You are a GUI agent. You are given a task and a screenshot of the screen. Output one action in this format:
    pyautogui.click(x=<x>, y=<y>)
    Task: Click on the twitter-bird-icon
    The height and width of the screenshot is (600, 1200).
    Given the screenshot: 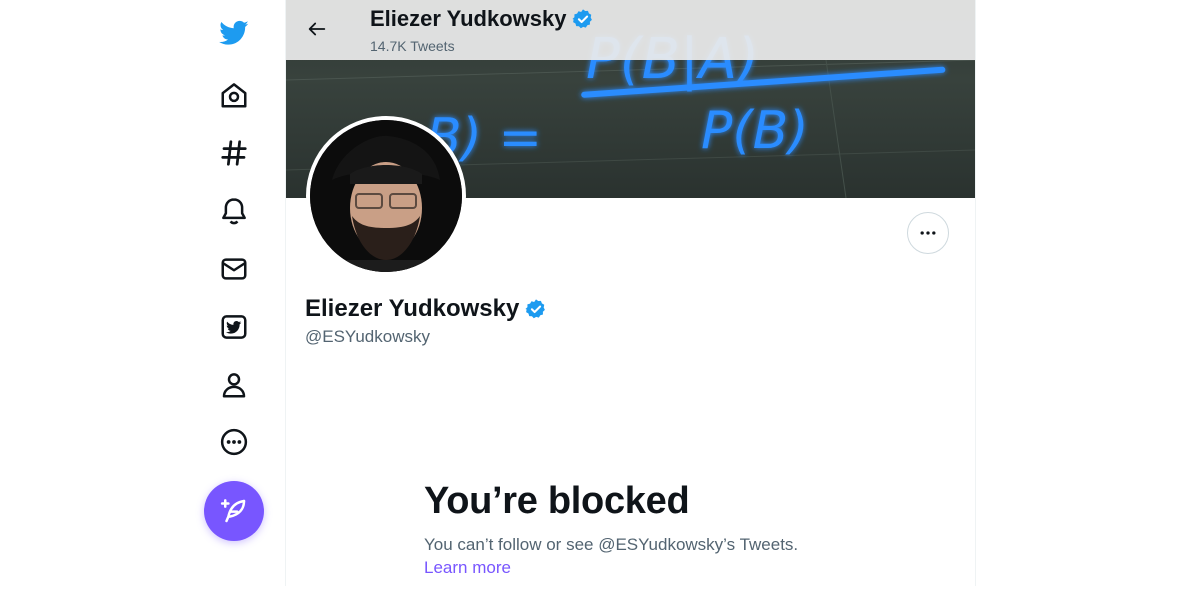 What is the action you would take?
    pyautogui.click(x=234, y=32)
    